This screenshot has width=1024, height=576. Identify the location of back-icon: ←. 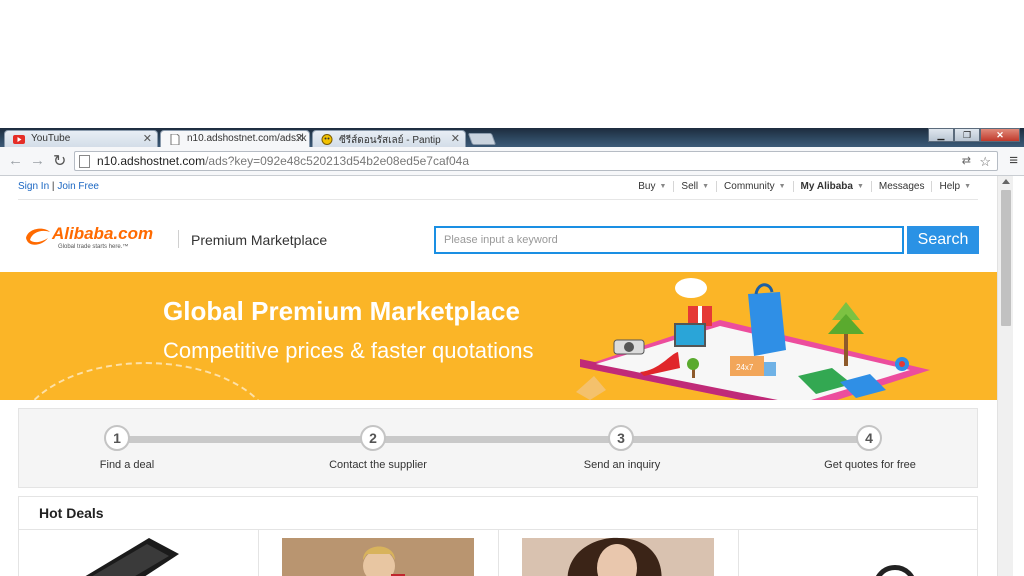
(15, 160).